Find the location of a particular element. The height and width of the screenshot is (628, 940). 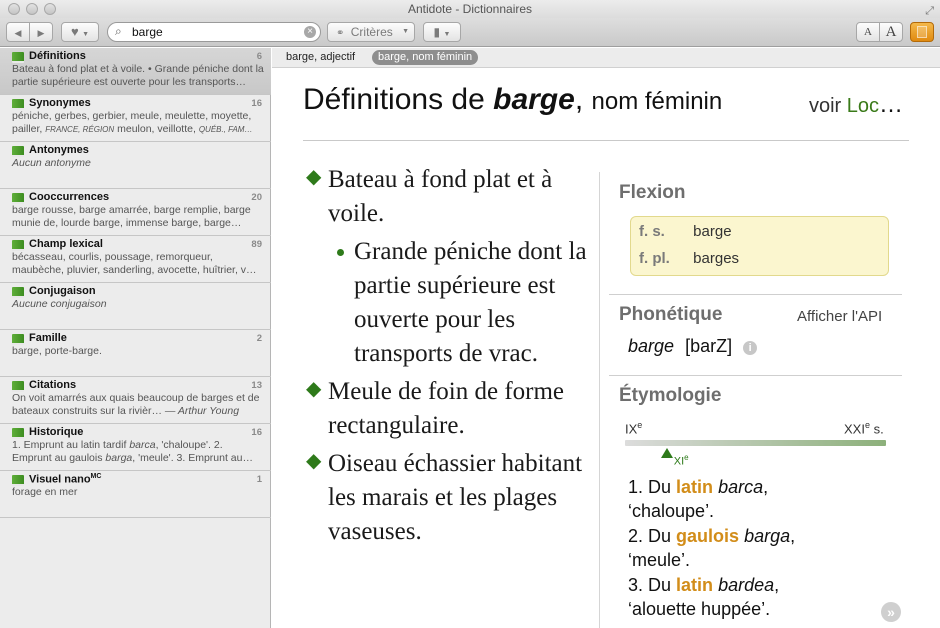

font-larger-button: A is located at coordinates (891, 32).